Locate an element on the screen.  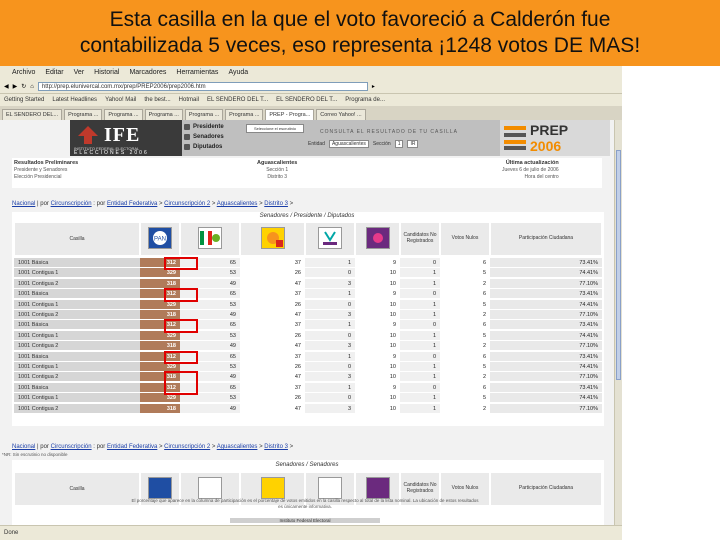
bookmark-item: Getting Started is located at coordinates (24, 100).